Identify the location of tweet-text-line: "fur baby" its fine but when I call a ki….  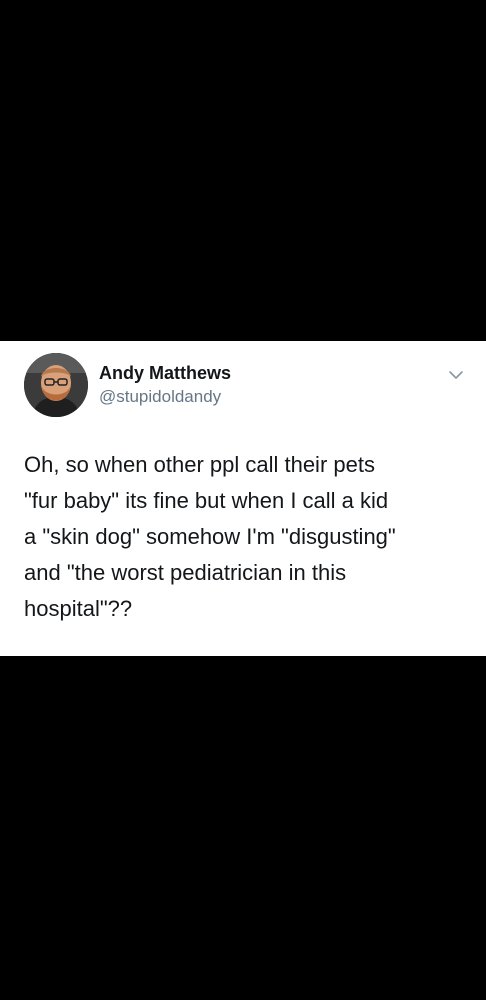
(206, 500).